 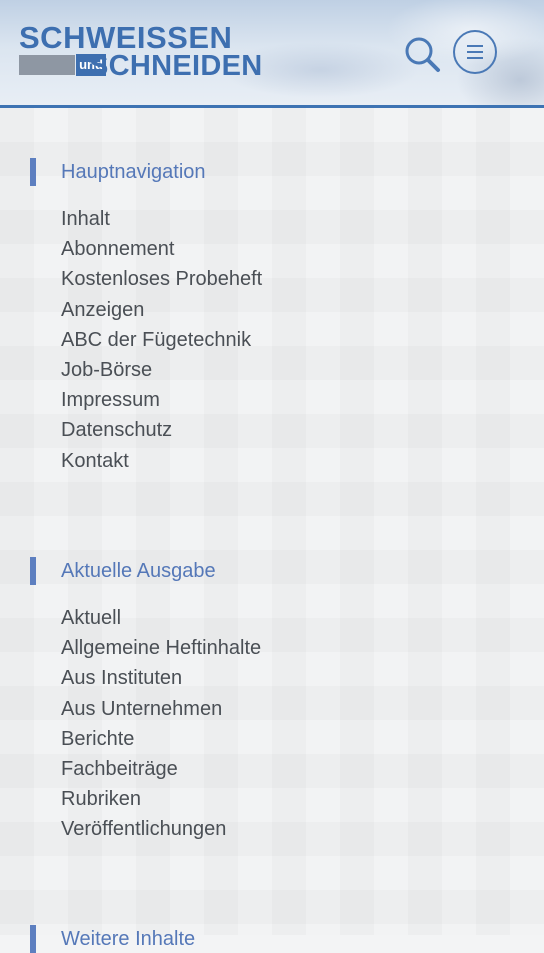 I want to click on header-border, so click(x=272, y=106).